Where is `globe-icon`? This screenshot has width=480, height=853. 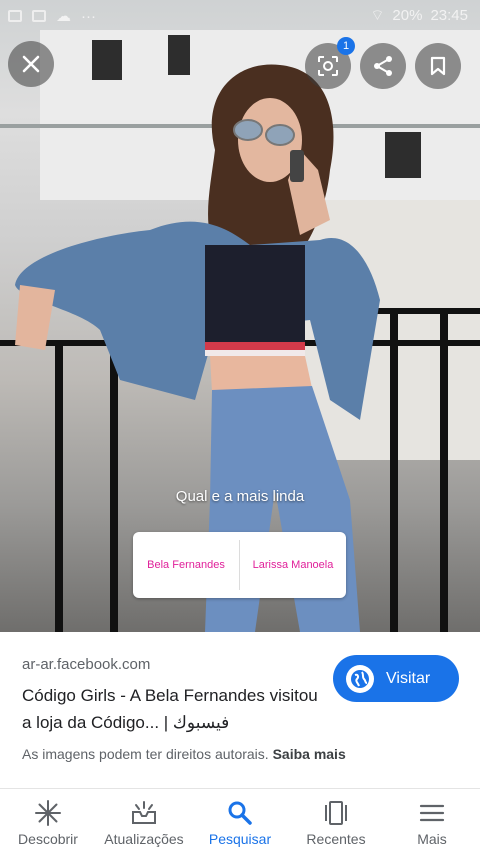
globe-icon is located at coordinates (360, 678).